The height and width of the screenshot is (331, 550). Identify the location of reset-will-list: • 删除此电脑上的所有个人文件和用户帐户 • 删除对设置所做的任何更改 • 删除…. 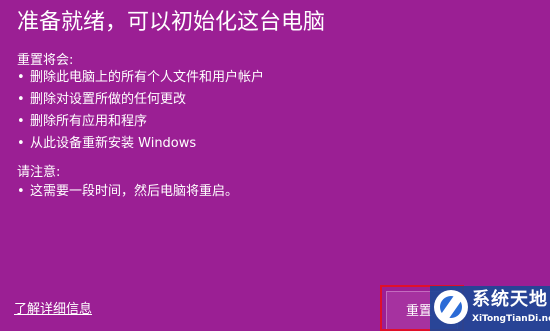
(140, 111).